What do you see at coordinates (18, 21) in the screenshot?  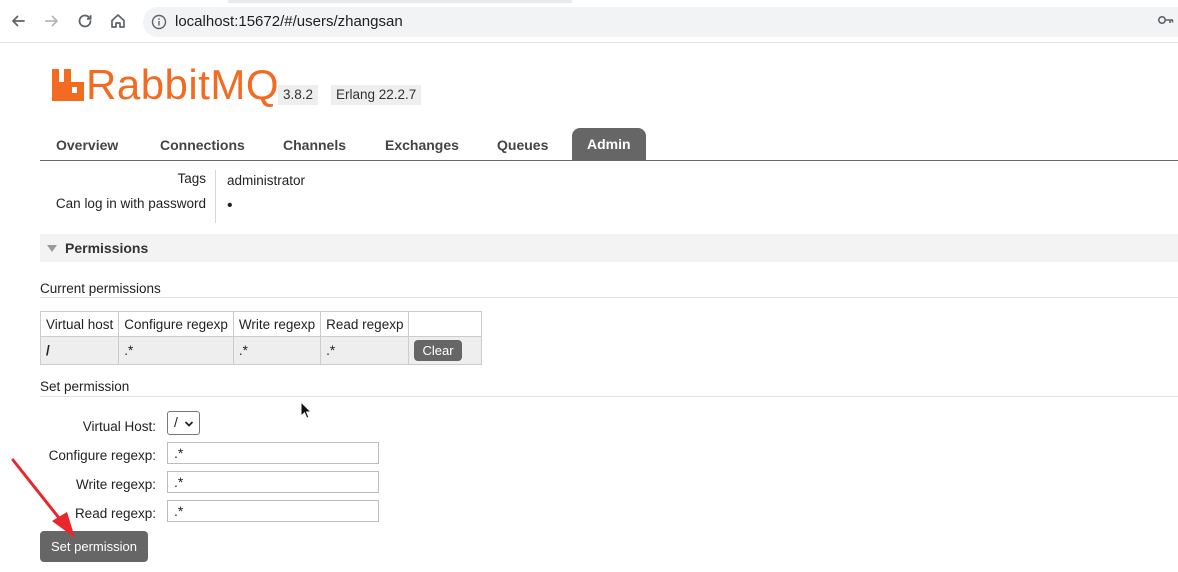 I see `back-icon` at bounding box center [18, 21].